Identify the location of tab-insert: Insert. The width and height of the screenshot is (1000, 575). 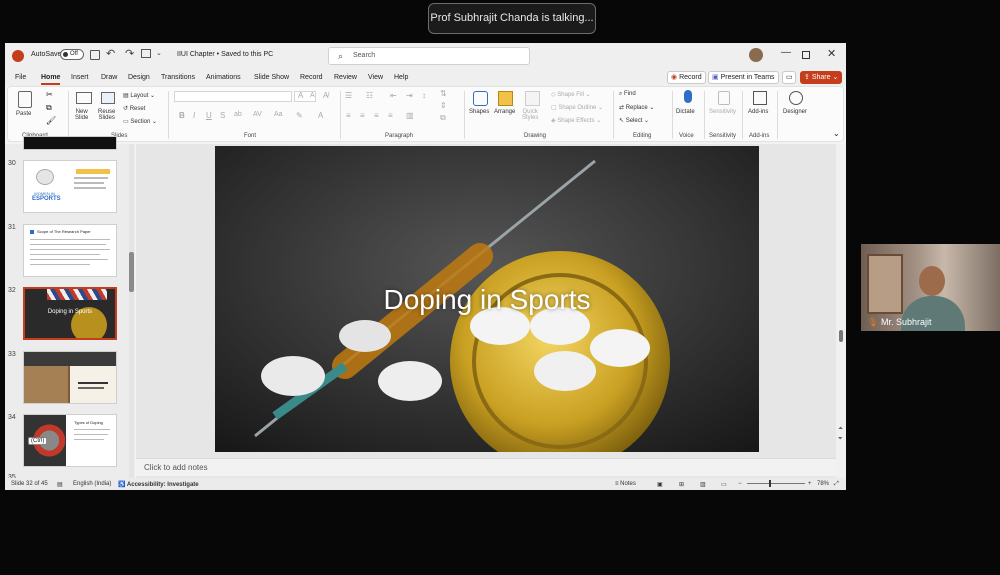
(80, 77).